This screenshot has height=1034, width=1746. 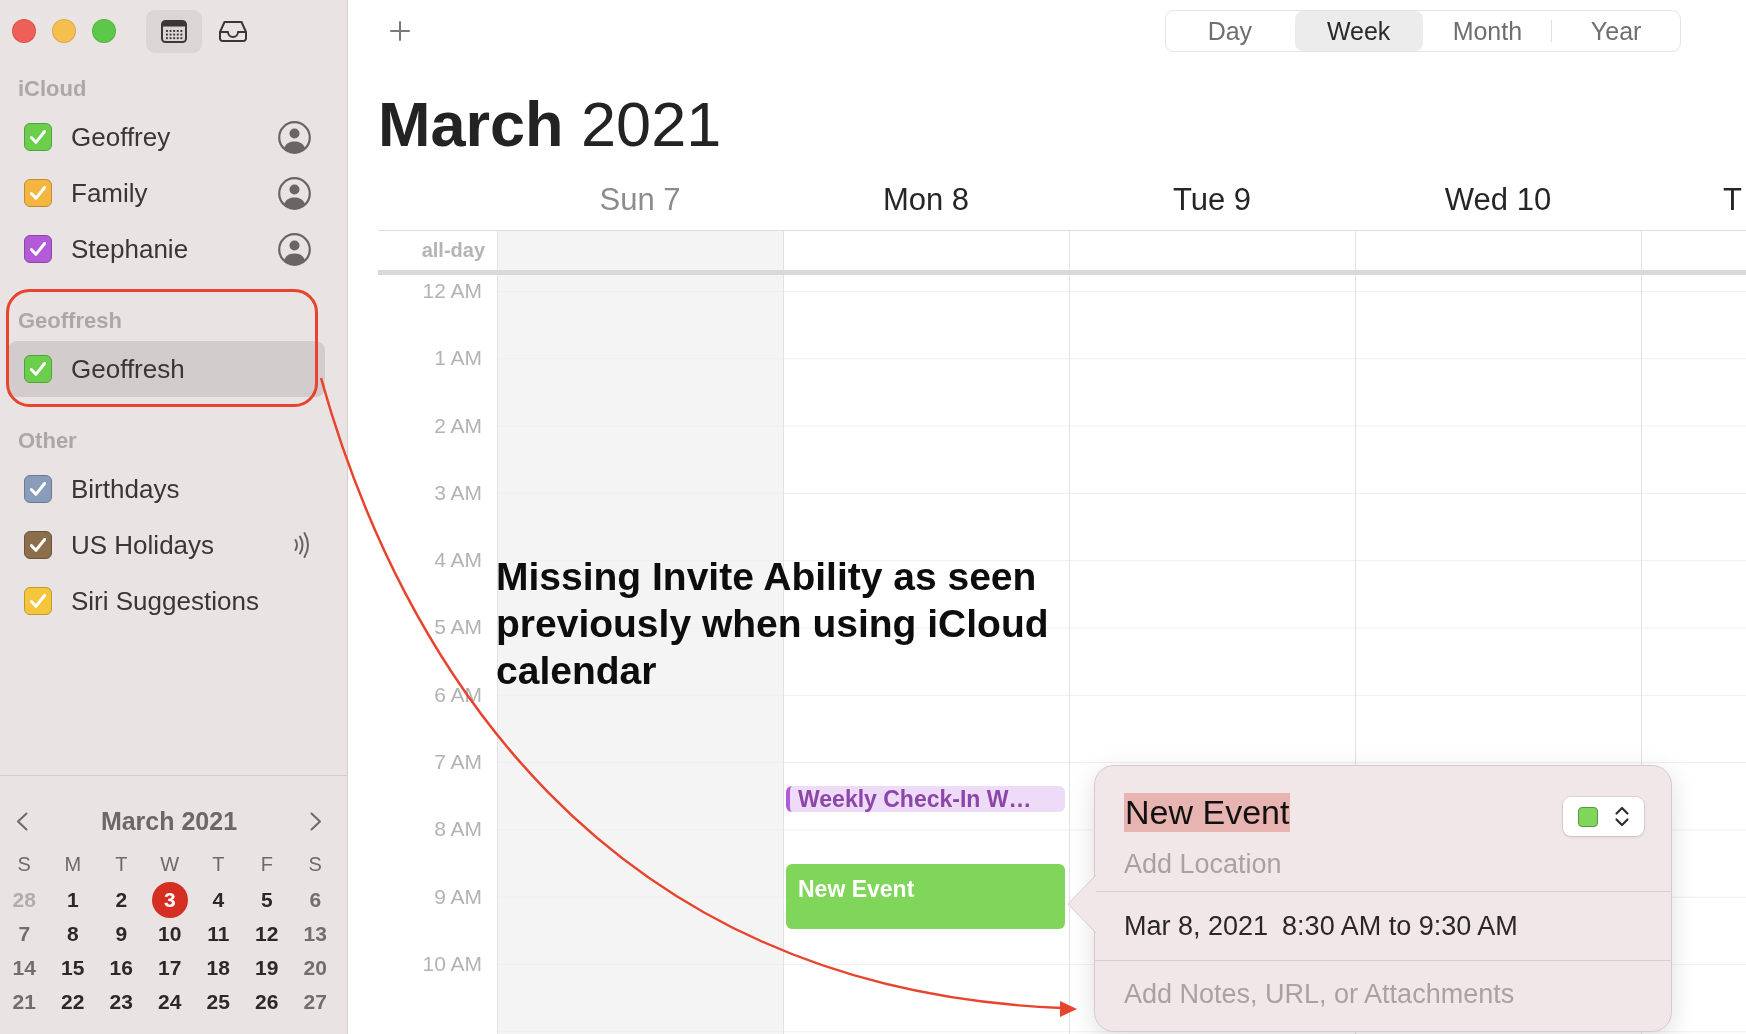 What do you see at coordinates (170, 968) in the screenshot?
I see `calendar-day: 17` at bounding box center [170, 968].